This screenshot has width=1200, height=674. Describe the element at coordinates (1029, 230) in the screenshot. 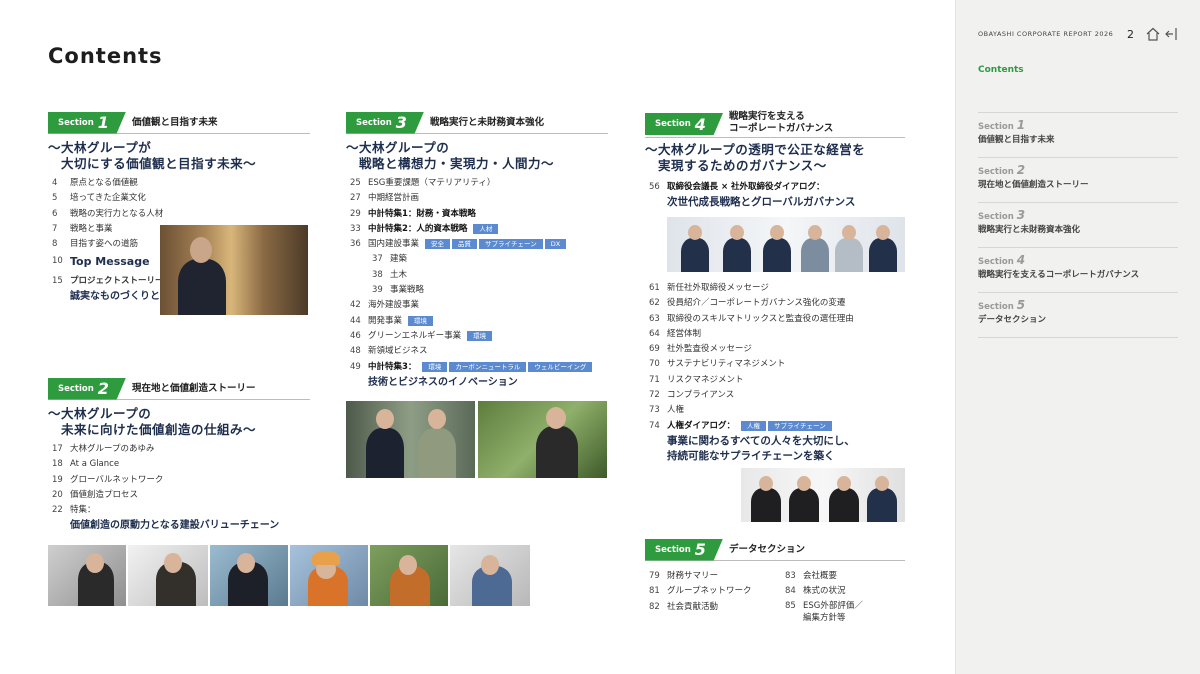

I see `sidebar-section-title: 戦略実行と未財務資本強化` at that location.